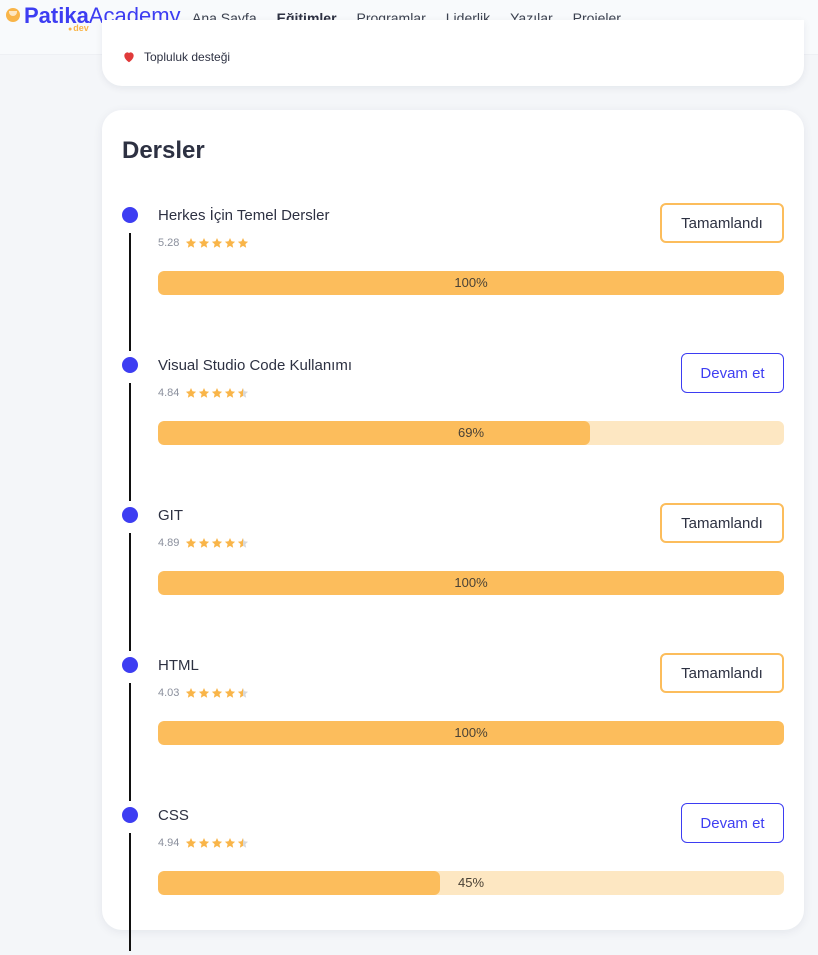  I want to click on course-title: Visual Studio Code Kullanımı, so click(255, 365).